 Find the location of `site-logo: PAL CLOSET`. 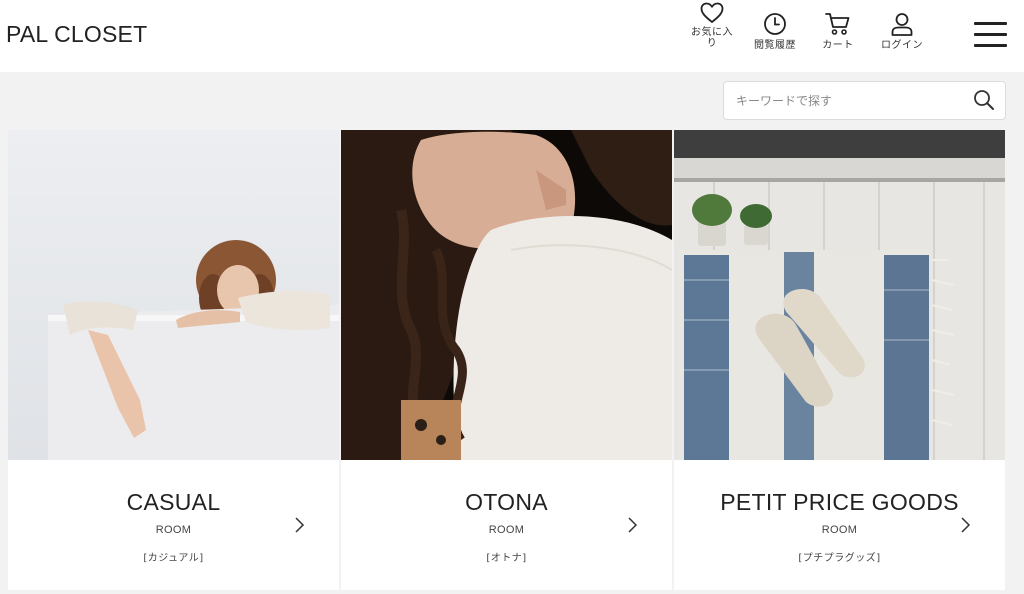

site-logo: PAL CLOSET is located at coordinates (76, 34).